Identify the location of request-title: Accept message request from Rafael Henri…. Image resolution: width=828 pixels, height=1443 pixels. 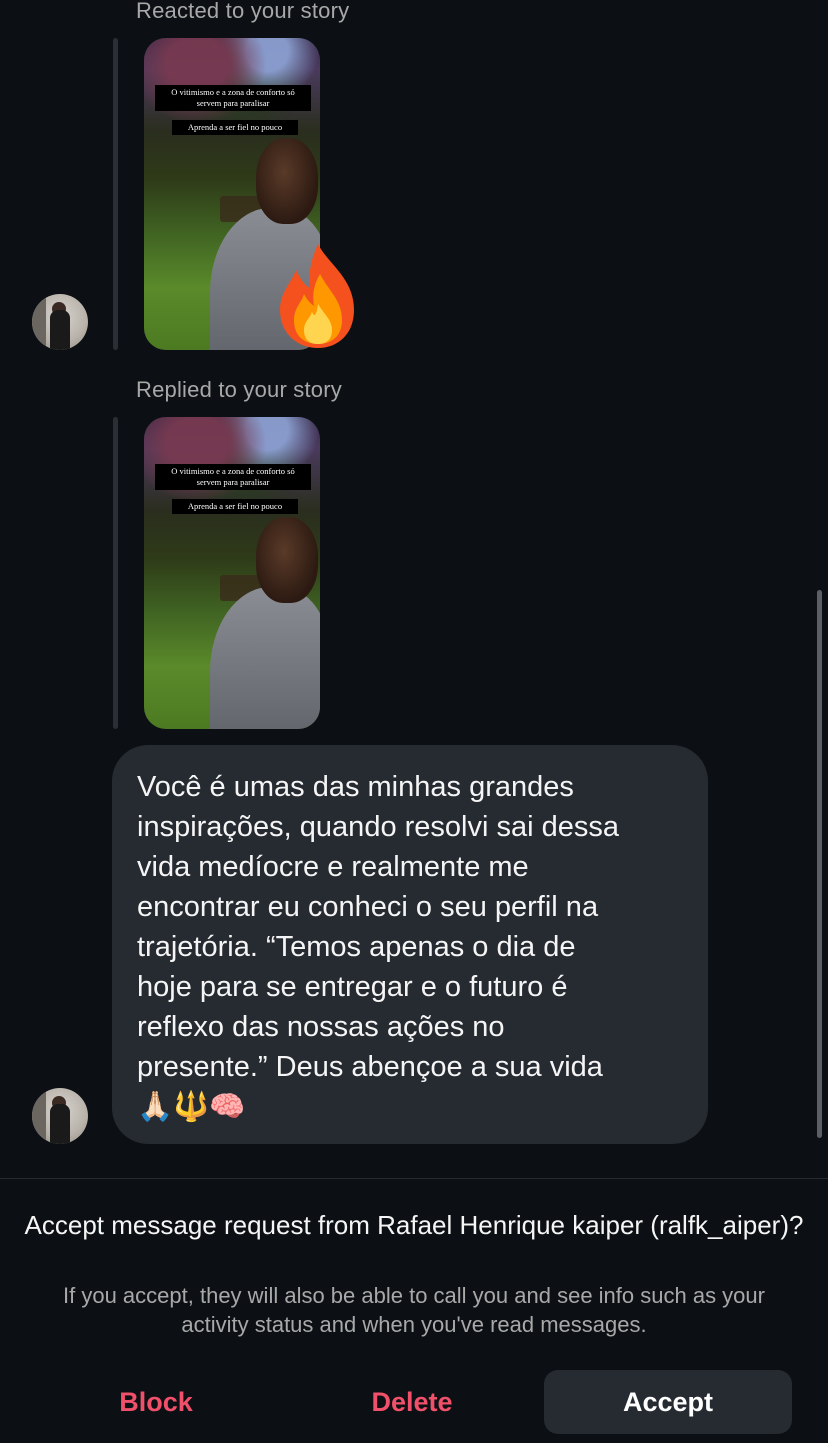
(414, 1225).